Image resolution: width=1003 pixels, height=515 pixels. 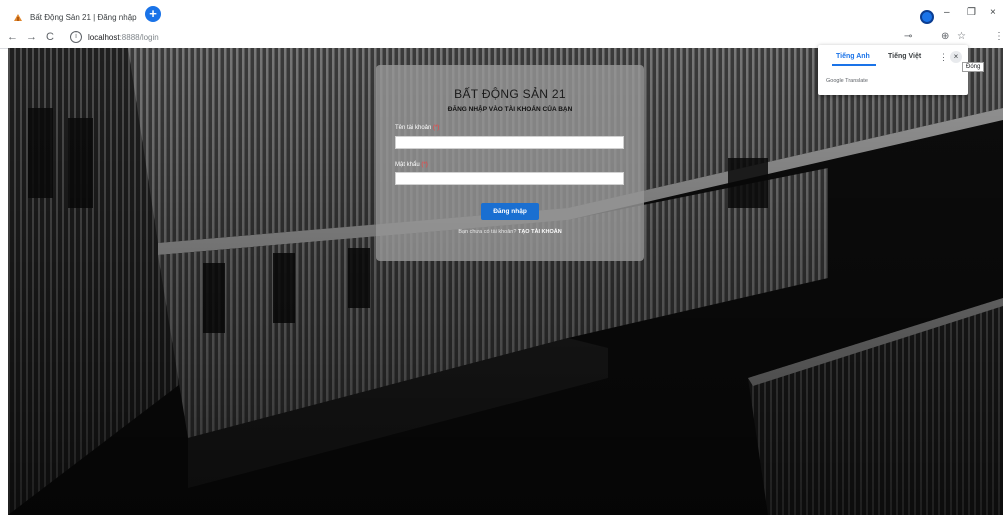 I want to click on back-button: ←, so click(x=12, y=37).